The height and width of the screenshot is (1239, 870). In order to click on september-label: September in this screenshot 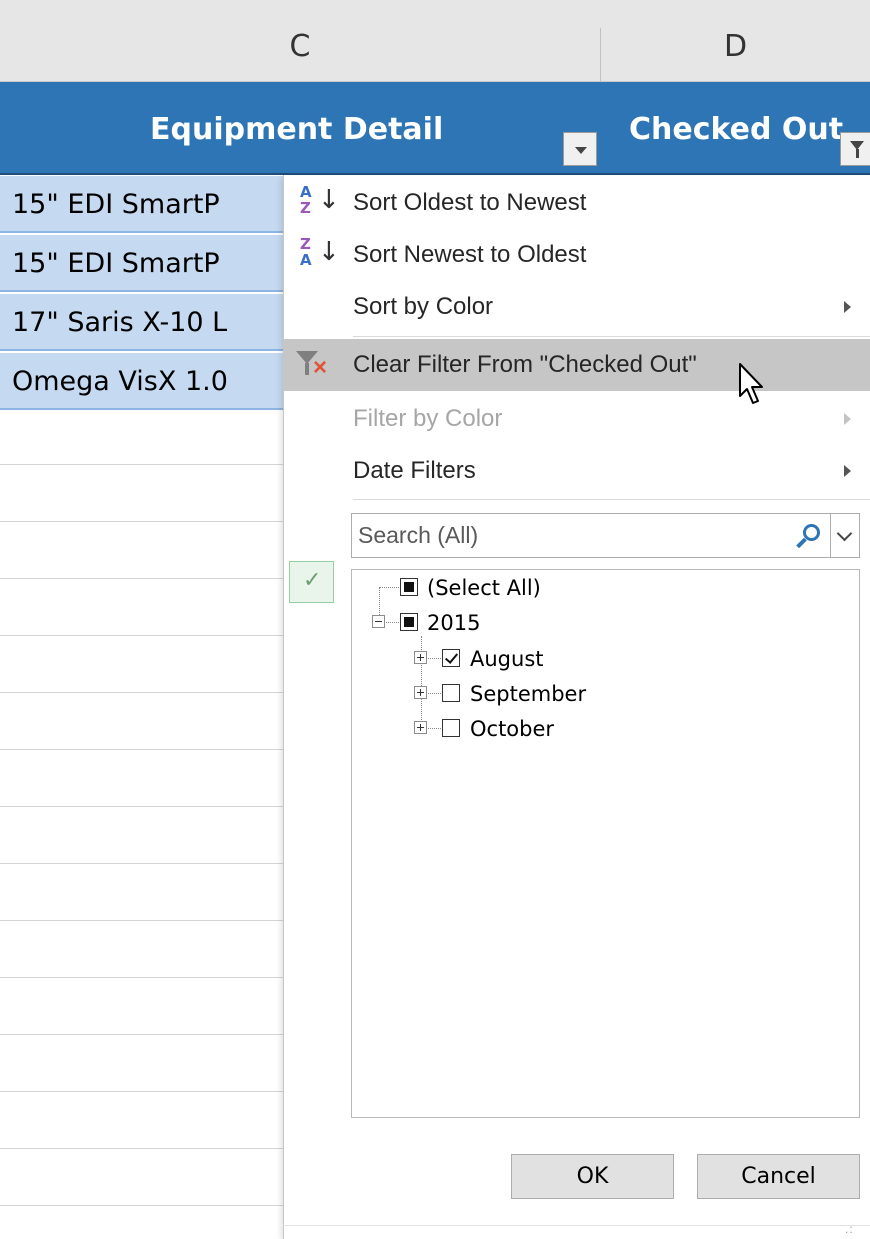, I will do `click(528, 694)`.